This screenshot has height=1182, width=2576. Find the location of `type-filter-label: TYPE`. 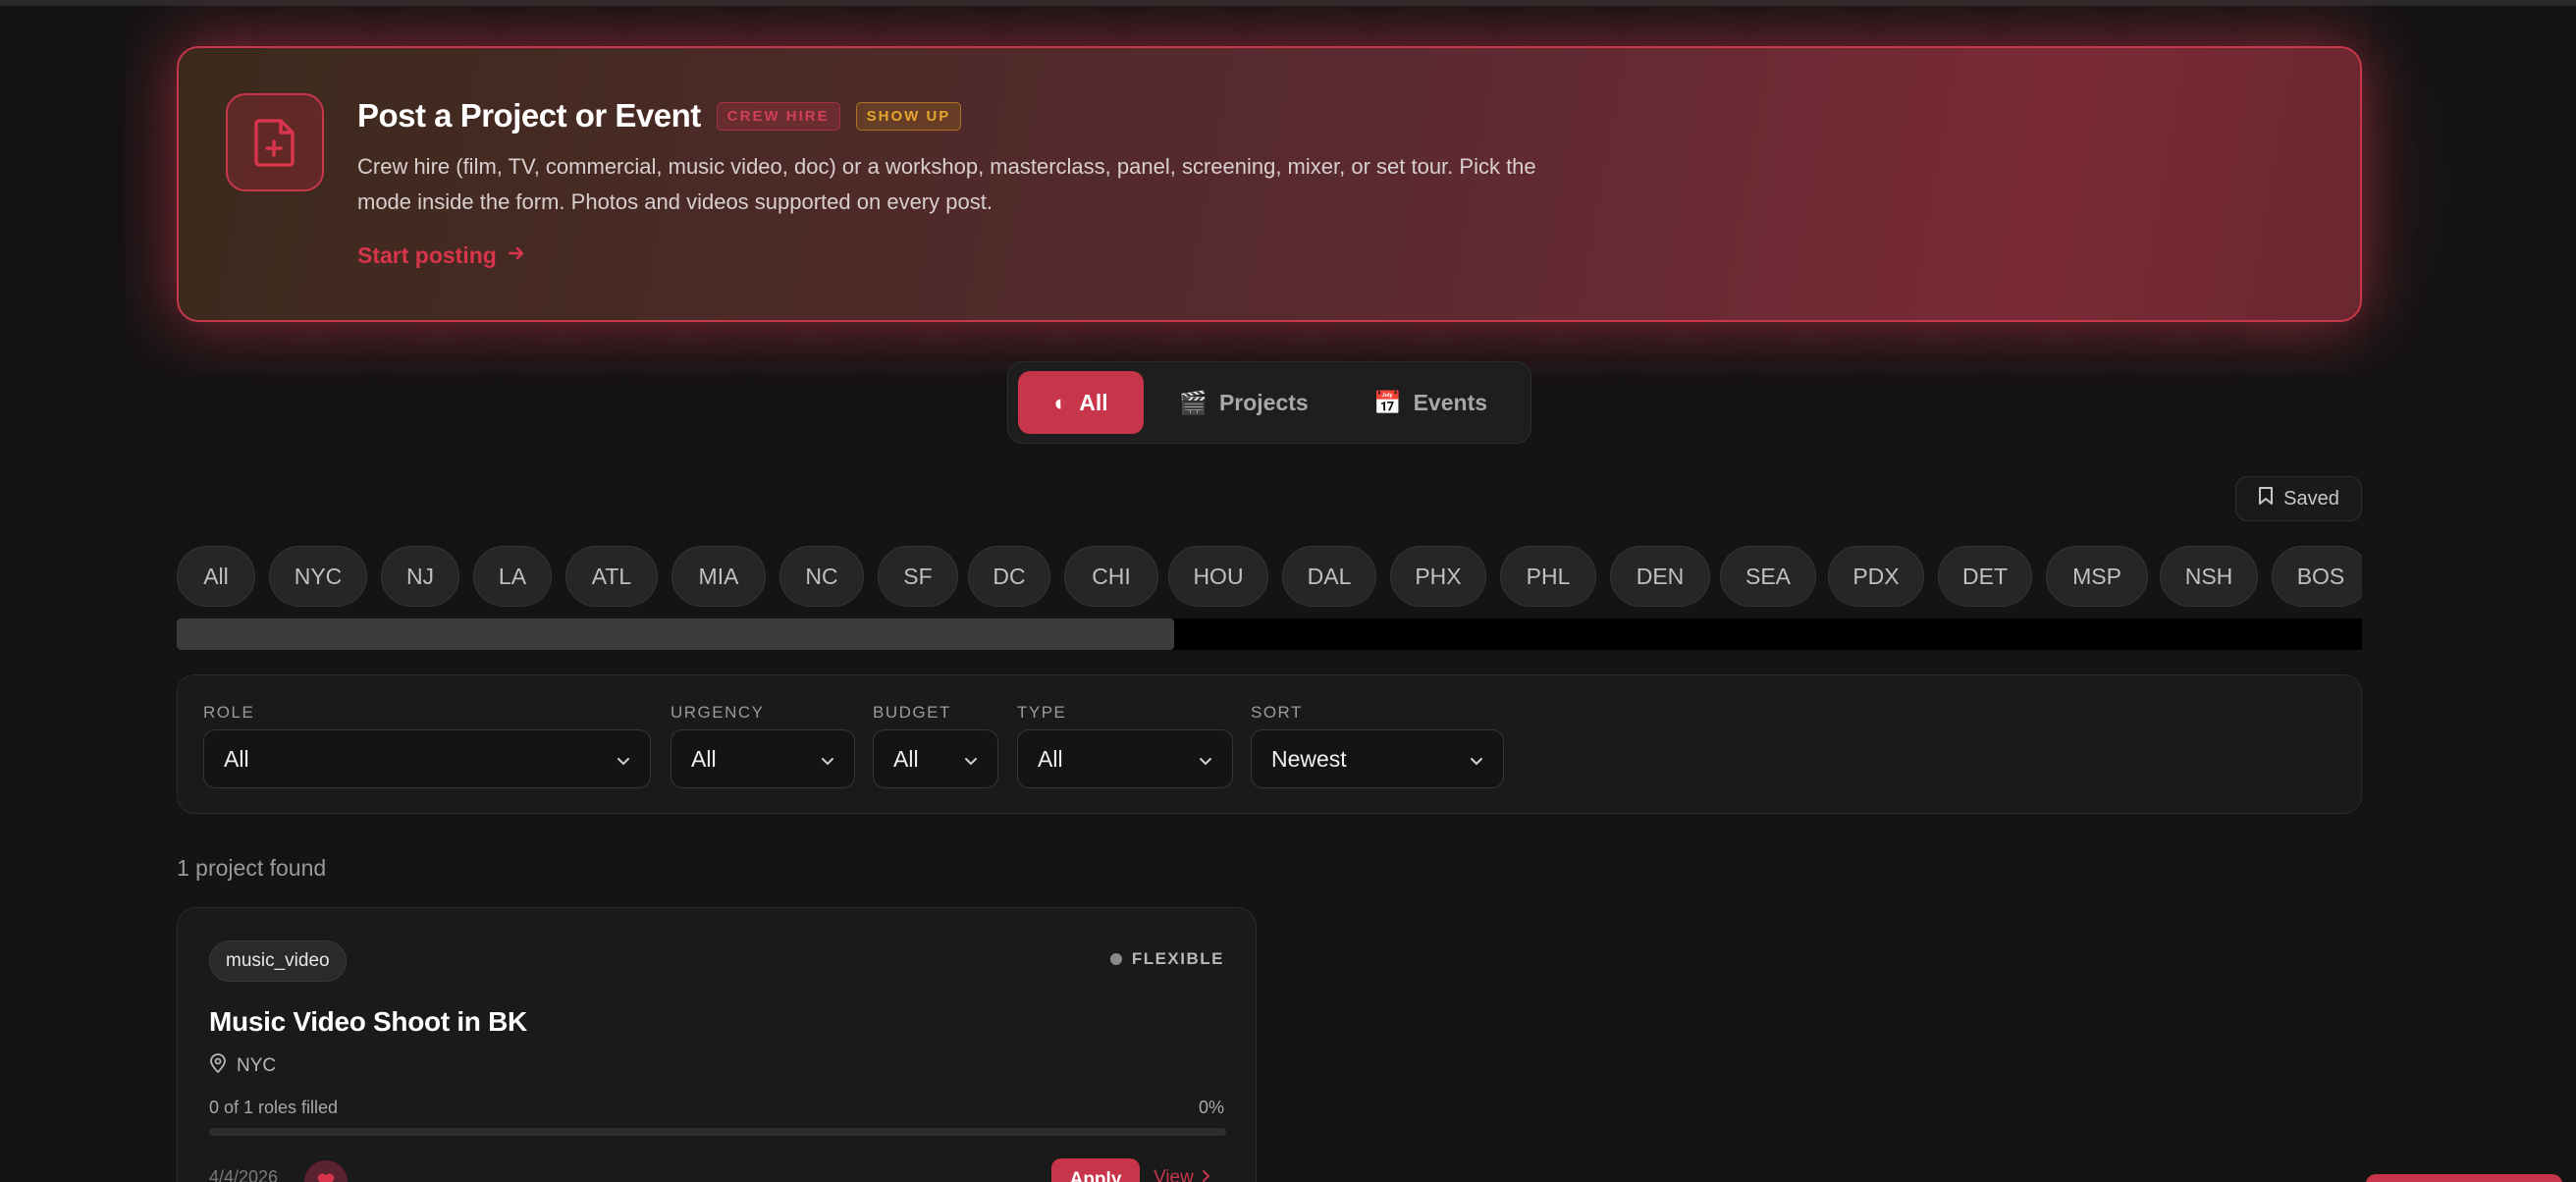

type-filter-label: TYPE is located at coordinates (1042, 713).